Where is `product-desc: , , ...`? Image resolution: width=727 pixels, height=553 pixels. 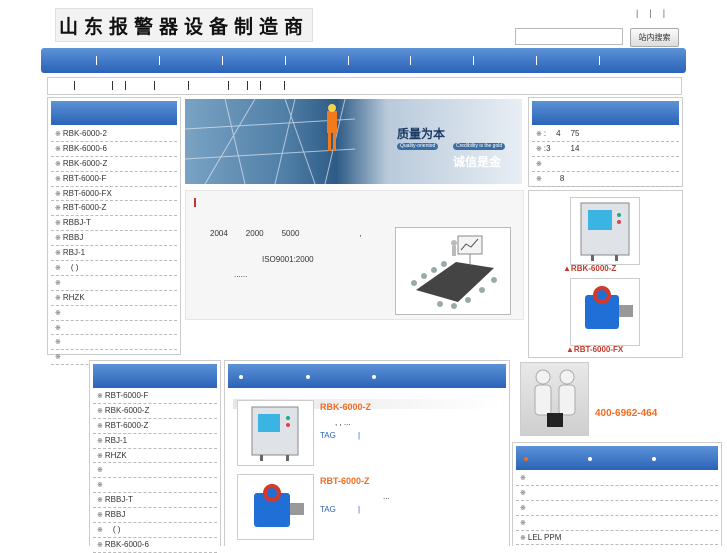 product-desc: , , ... is located at coordinates (343, 422).